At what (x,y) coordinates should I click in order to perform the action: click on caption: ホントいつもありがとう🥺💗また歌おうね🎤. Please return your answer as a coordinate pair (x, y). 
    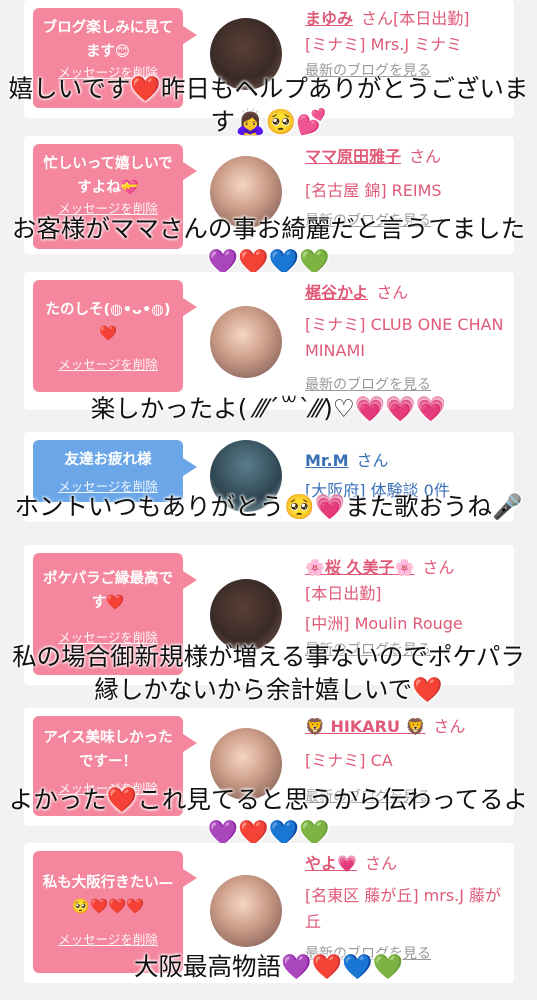
    Looking at the image, I should click on (268, 506).